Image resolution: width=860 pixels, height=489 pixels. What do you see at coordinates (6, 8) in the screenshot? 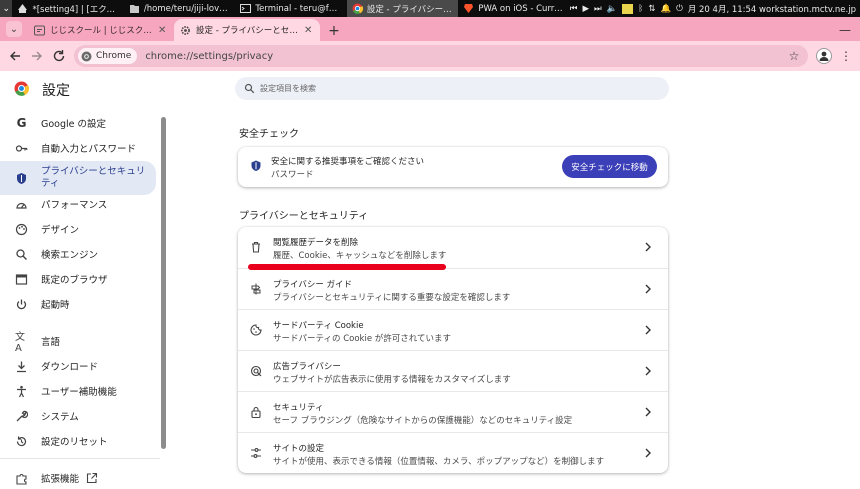
I see `menu-chevron-icon: ⌄` at bounding box center [6, 8].